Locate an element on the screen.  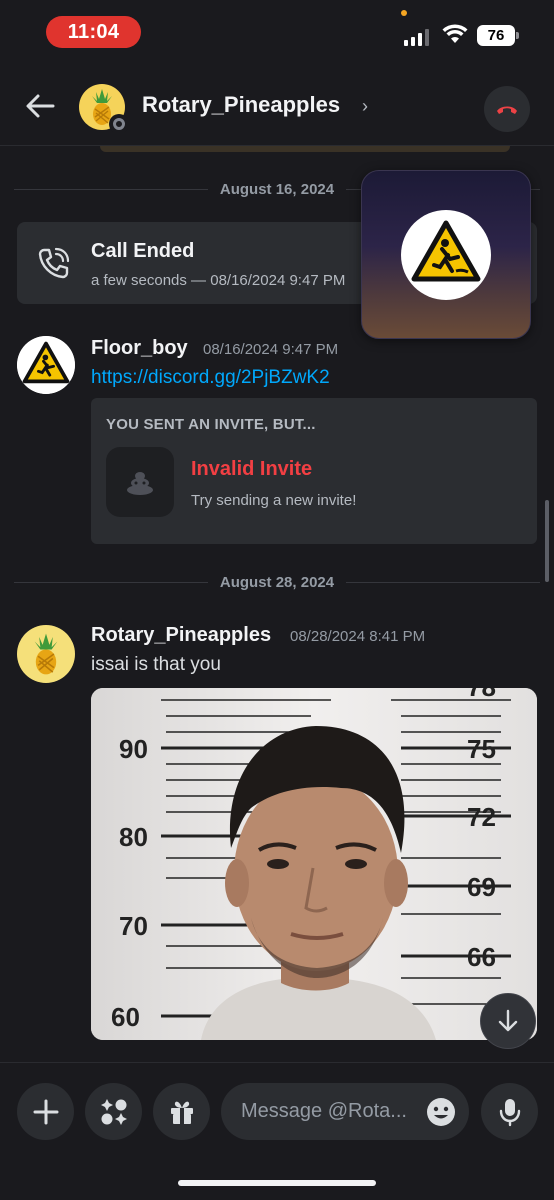
hangup-icon is located at coordinates (507, 110).